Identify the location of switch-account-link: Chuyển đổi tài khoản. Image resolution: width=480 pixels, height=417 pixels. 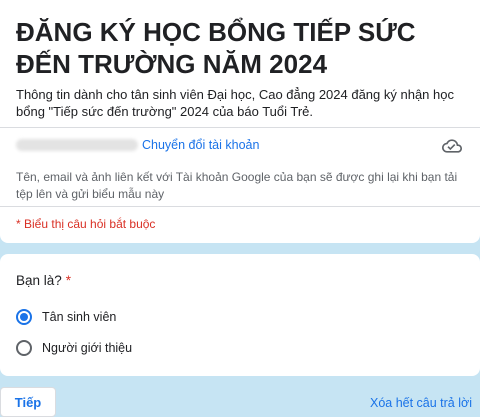
(200, 145).